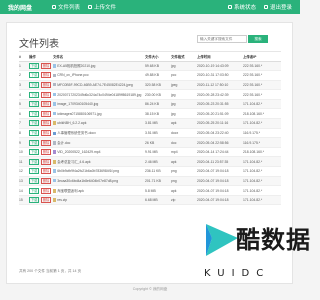 The image size is (320, 300). What do you see at coordinates (158, 200) in the screenshot?
I see `file-size: 6.68 MB` at bounding box center [158, 200].